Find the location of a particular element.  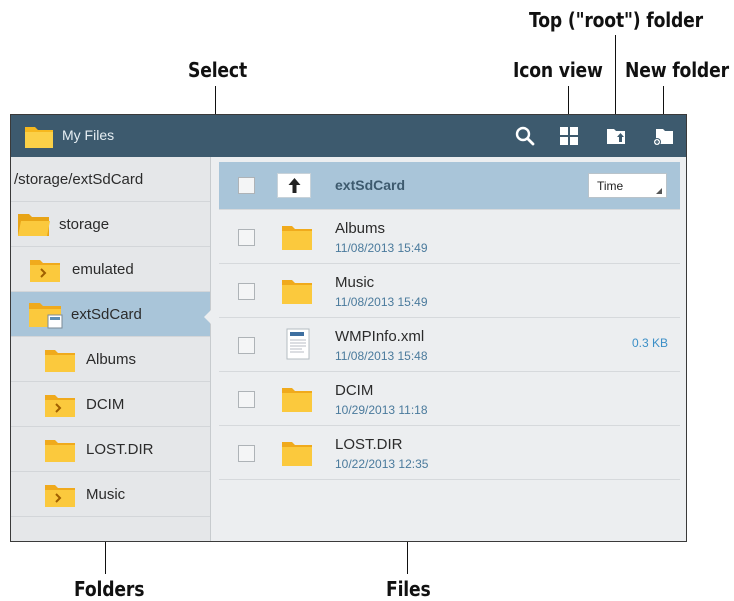

file-name: LOST.DIR is located at coordinates (369, 444).